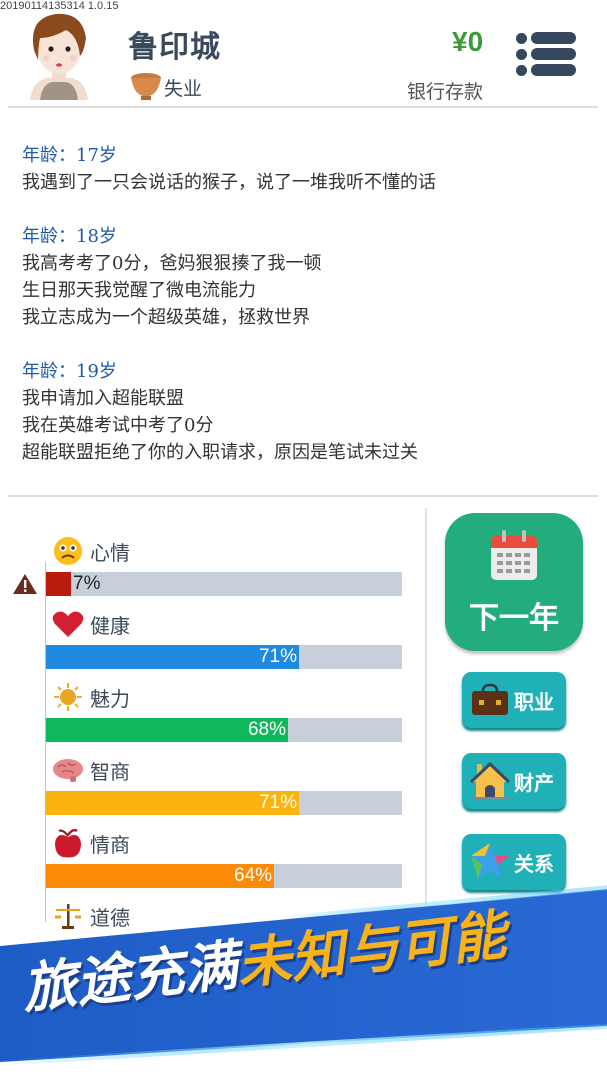 The height and width of the screenshot is (1080, 607). What do you see at coordinates (490, 700) in the screenshot?
I see `briefcase-icon` at bounding box center [490, 700].